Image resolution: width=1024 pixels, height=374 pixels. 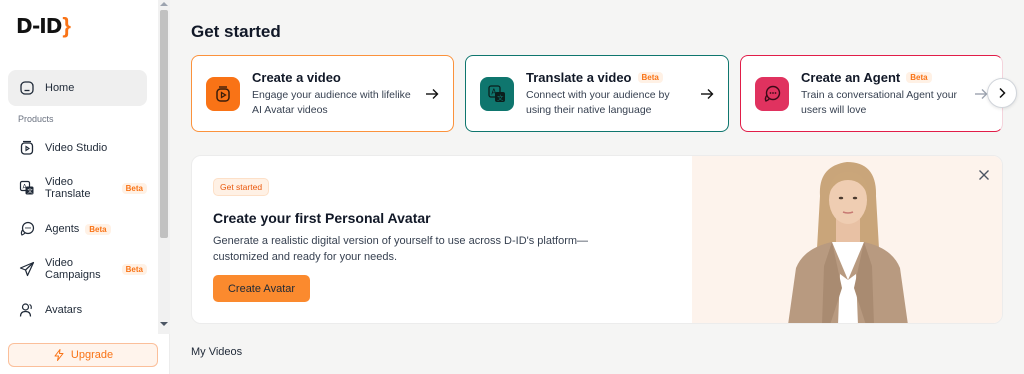 What do you see at coordinates (217, 352) in the screenshot?
I see `my-videos-heading: My Videos` at bounding box center [217, 352].